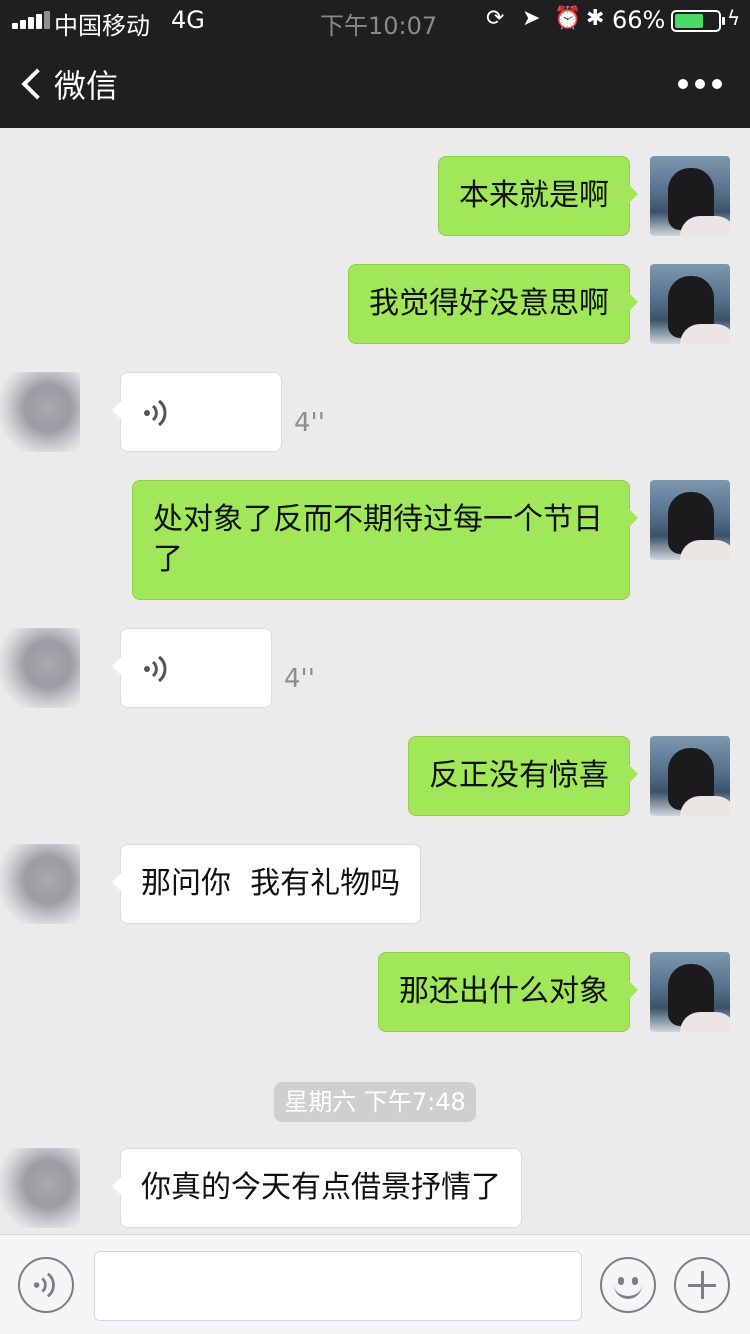  What do you see at coordinates (385, 540) in the screenshot?
I see `message-bubble: 处对象了反而不期待过每一个节日了` at bounding box center [385, 540].